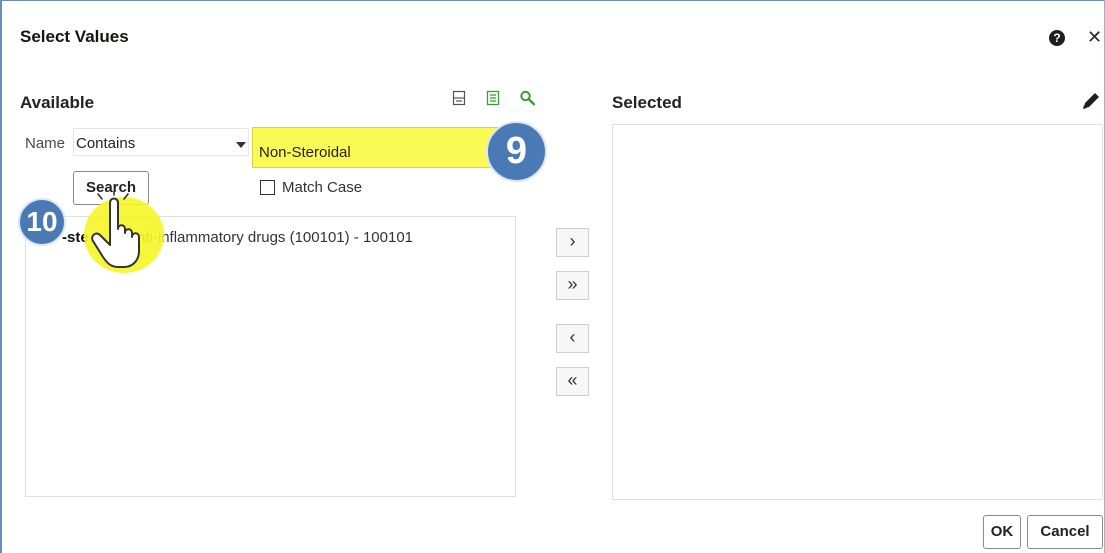 The width and height of the screenshot is (1105, 553). I want to click on step-9-badge: 9, so click(516, 151).